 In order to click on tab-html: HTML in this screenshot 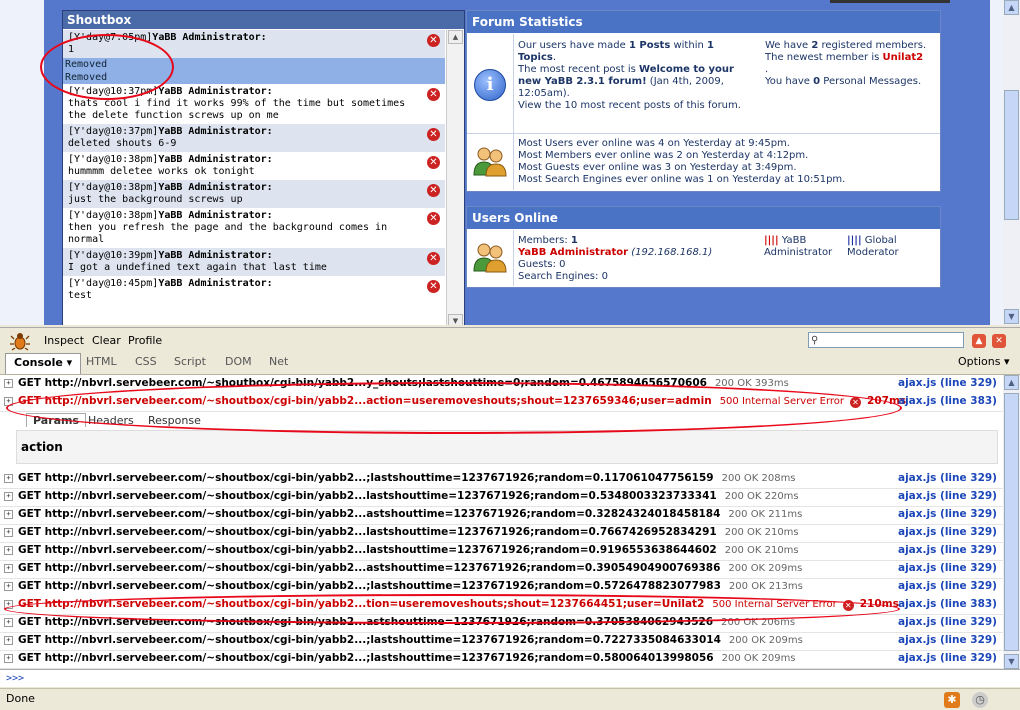, I will do `click(101, 361)`.